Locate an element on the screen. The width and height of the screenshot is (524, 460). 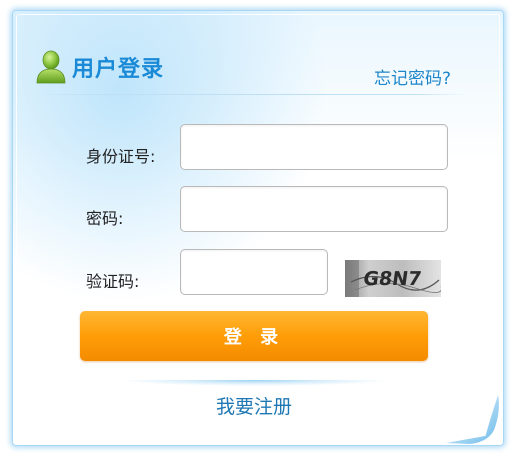
header-divider is located at coordinates (251, 94).